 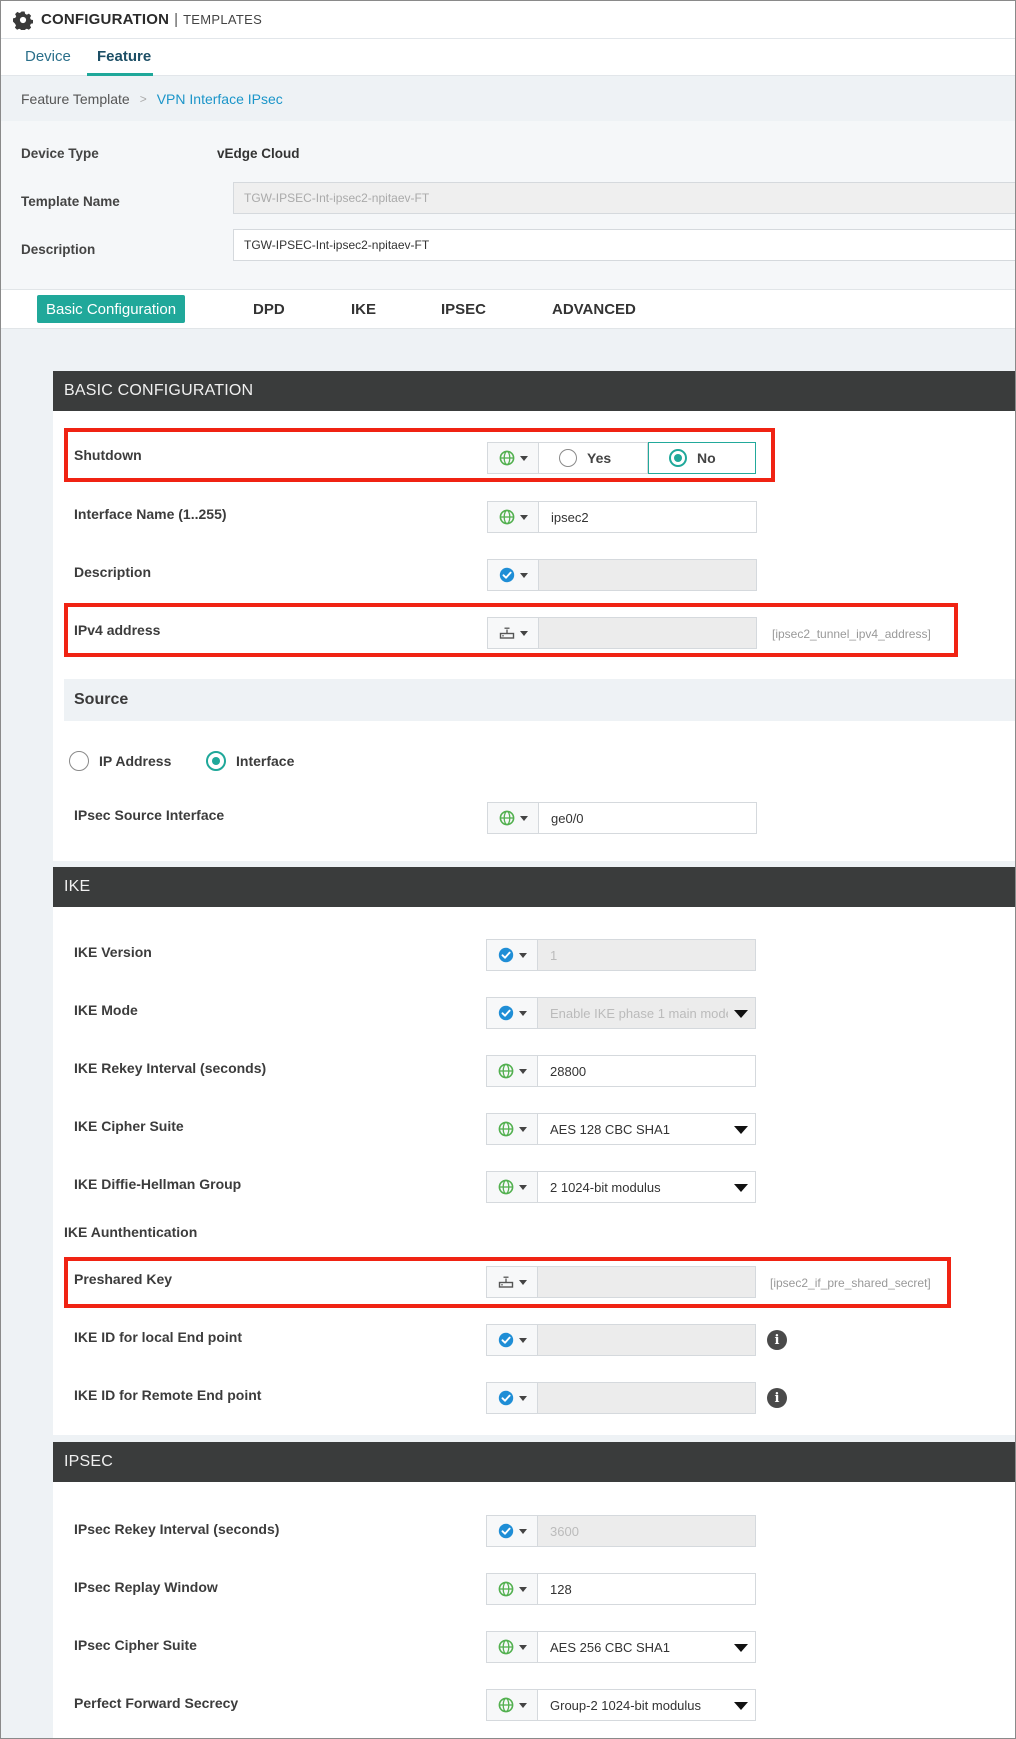 What do you see at coordinates (135, 1645) in the screenshot?
I see `ipsec-cipher-label: IPsec Cipher Suite` at bounding box center [135, 1645].